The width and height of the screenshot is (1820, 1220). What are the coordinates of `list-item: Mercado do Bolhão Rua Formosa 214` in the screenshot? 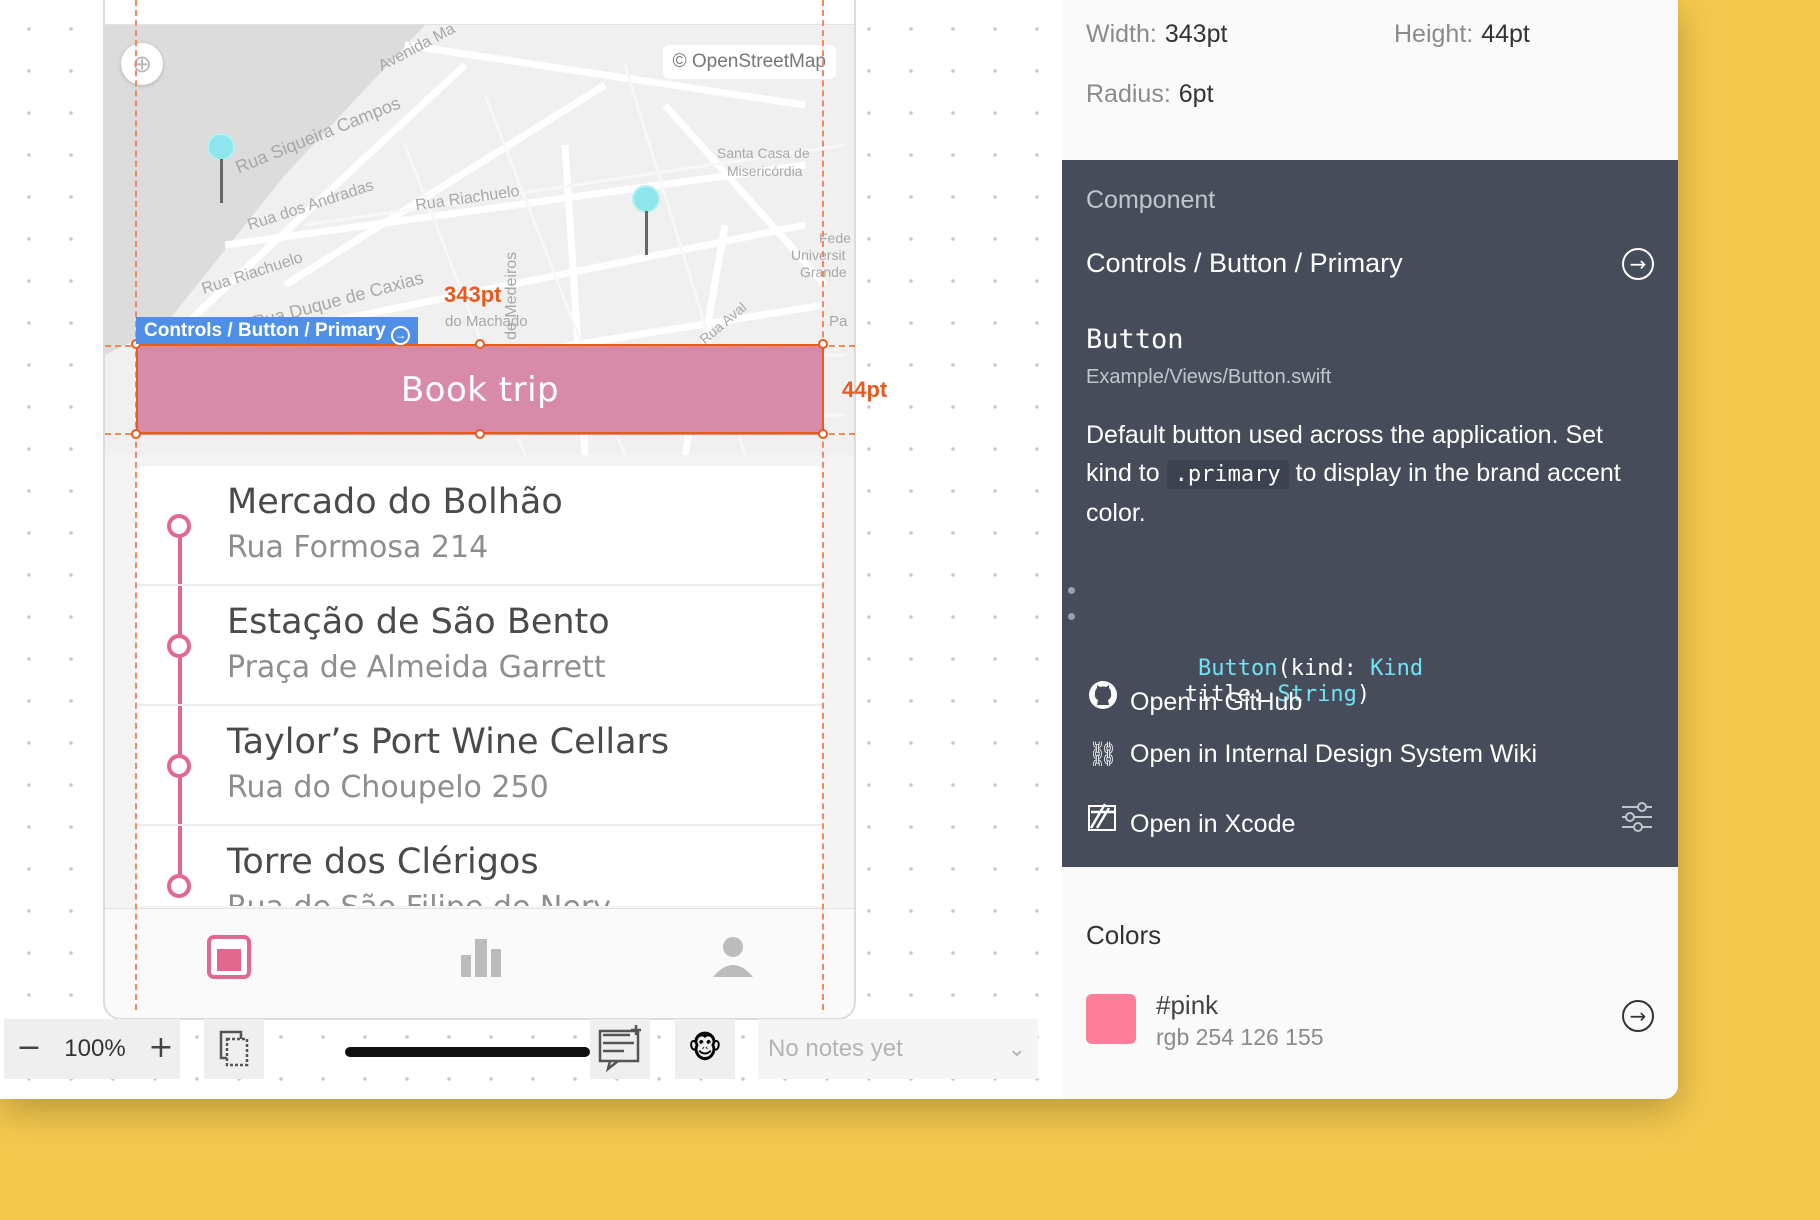 It's located at (480, 526).